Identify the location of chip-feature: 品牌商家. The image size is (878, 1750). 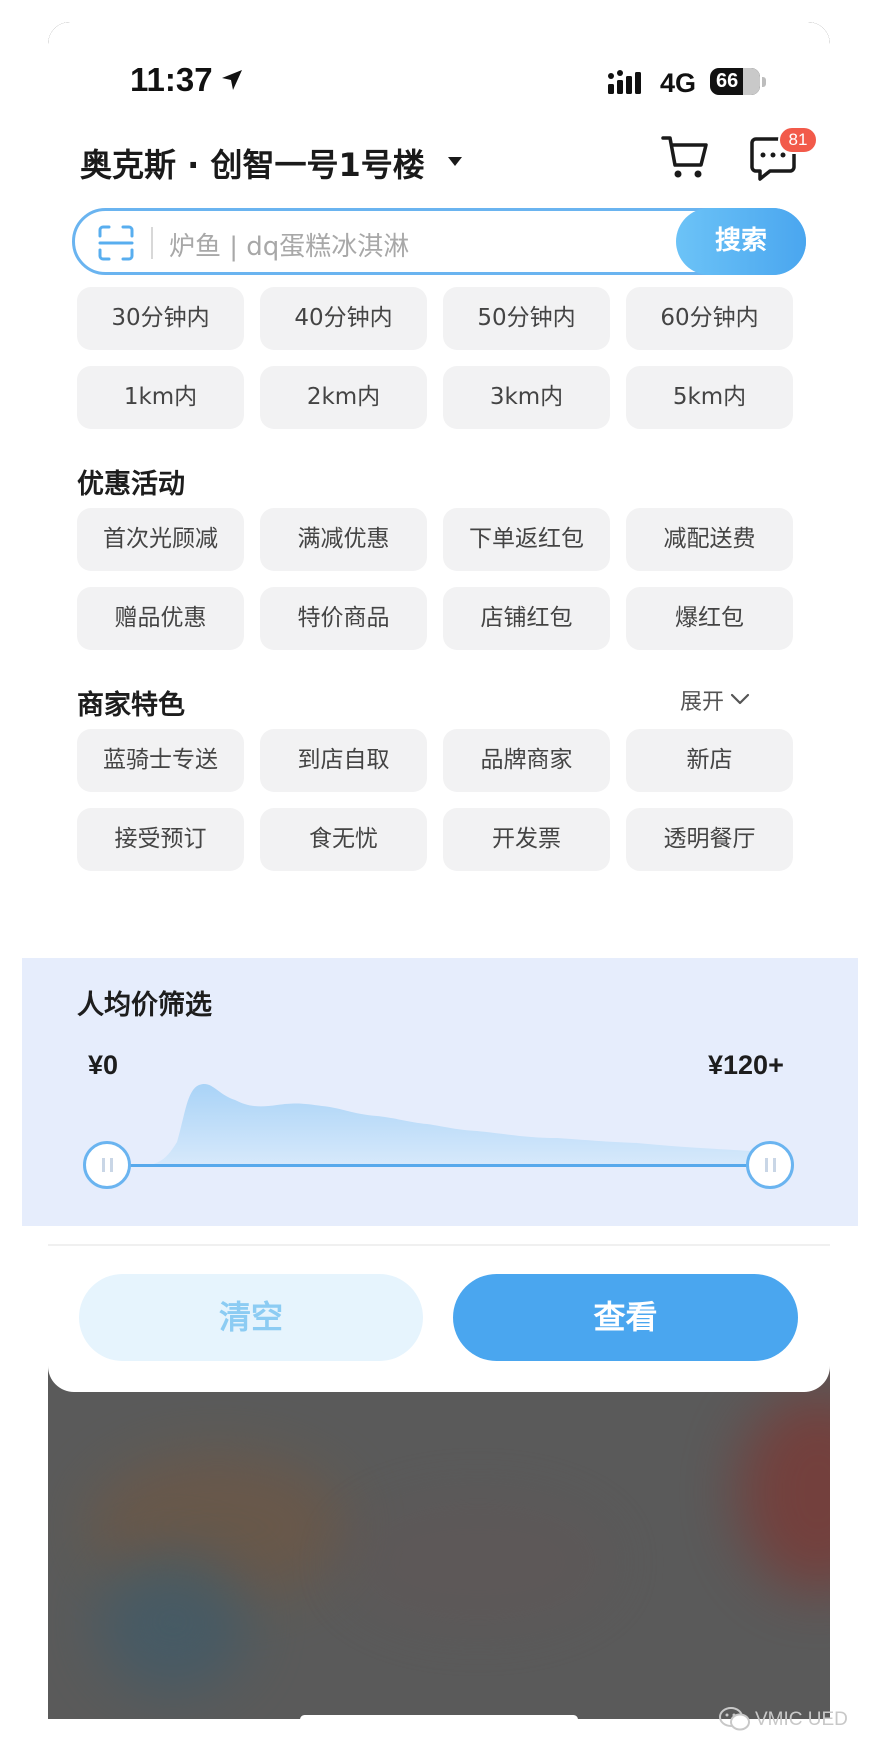
(526, 760).